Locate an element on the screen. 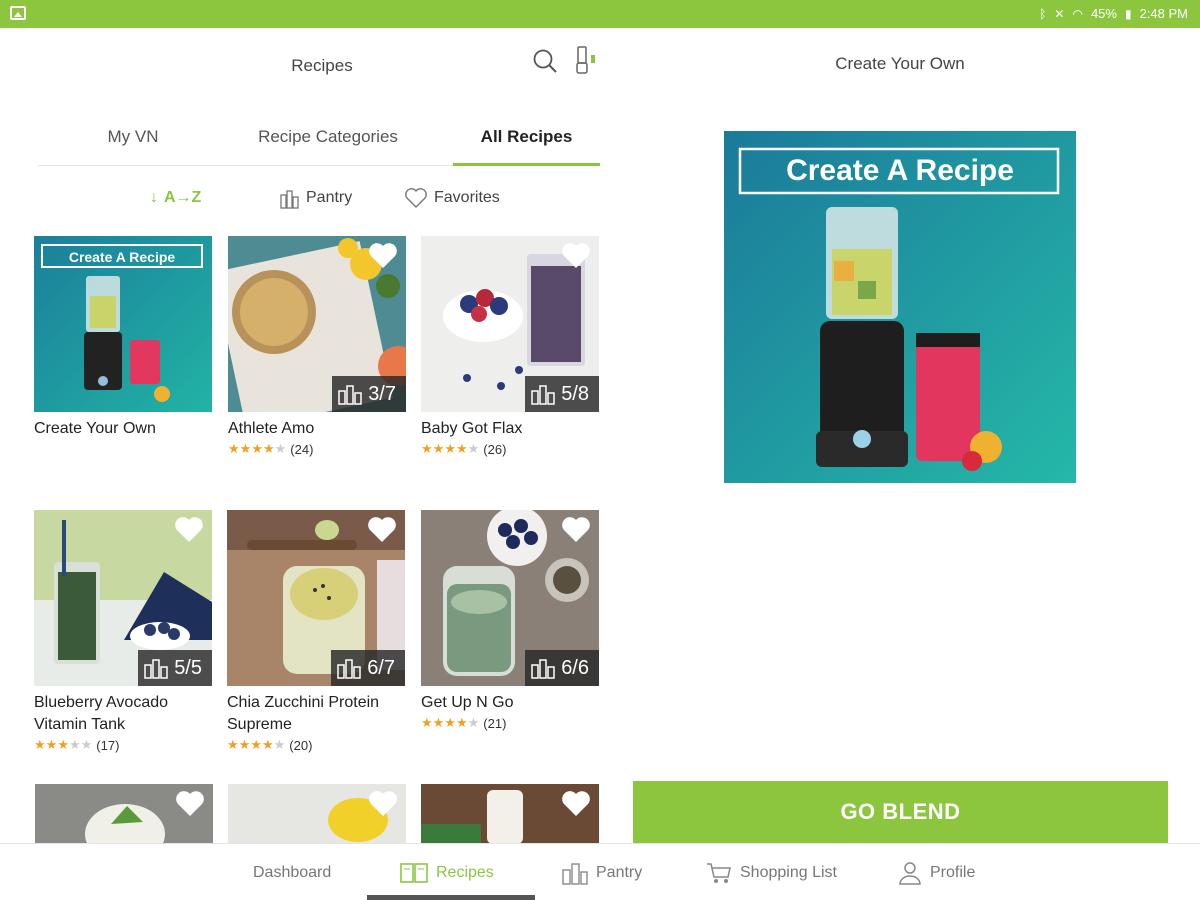 Image resolution: width=1200 pixels, height=900 pixels. recipe-rating: ★★★★★ (17) is located at coordinates (123, 745).